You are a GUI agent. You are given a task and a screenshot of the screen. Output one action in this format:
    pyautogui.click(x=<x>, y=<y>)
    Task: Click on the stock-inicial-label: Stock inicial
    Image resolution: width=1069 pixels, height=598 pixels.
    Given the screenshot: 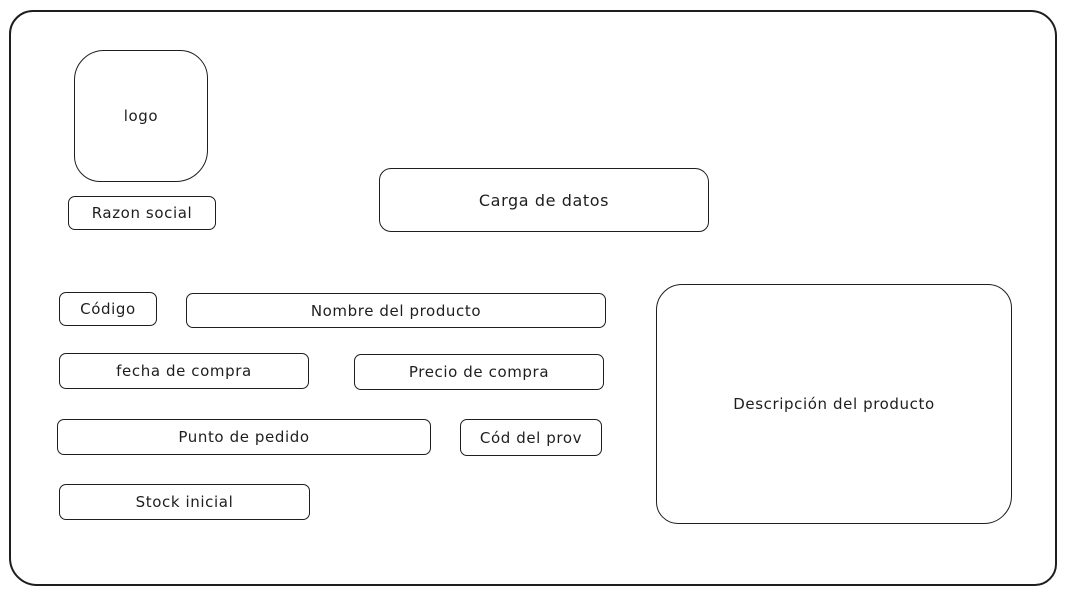 What is the action you would take?
    pyautogui.click(x=184, y=502)
    